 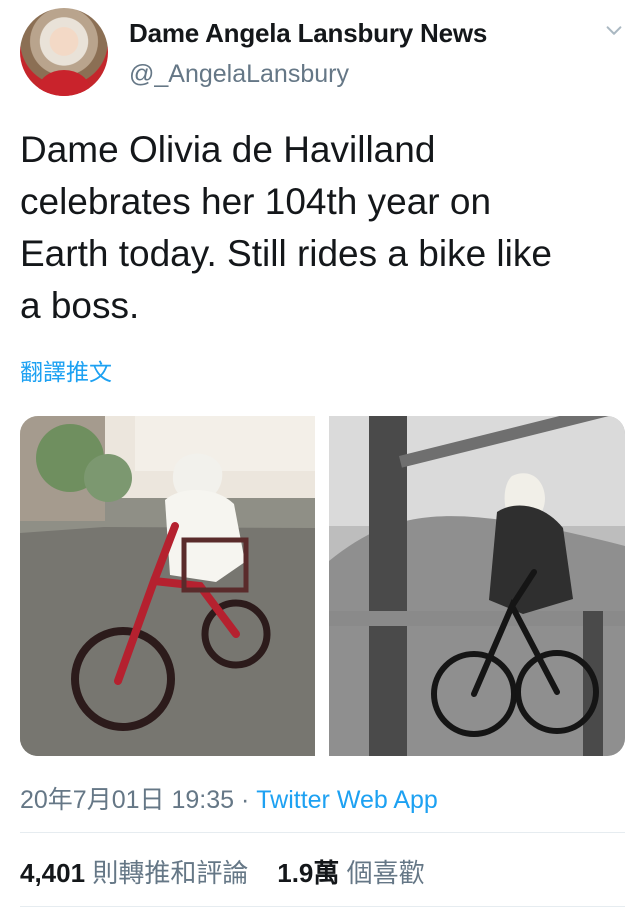 I want to click on retweets-count: 4,401, so click(x=53, y=873).